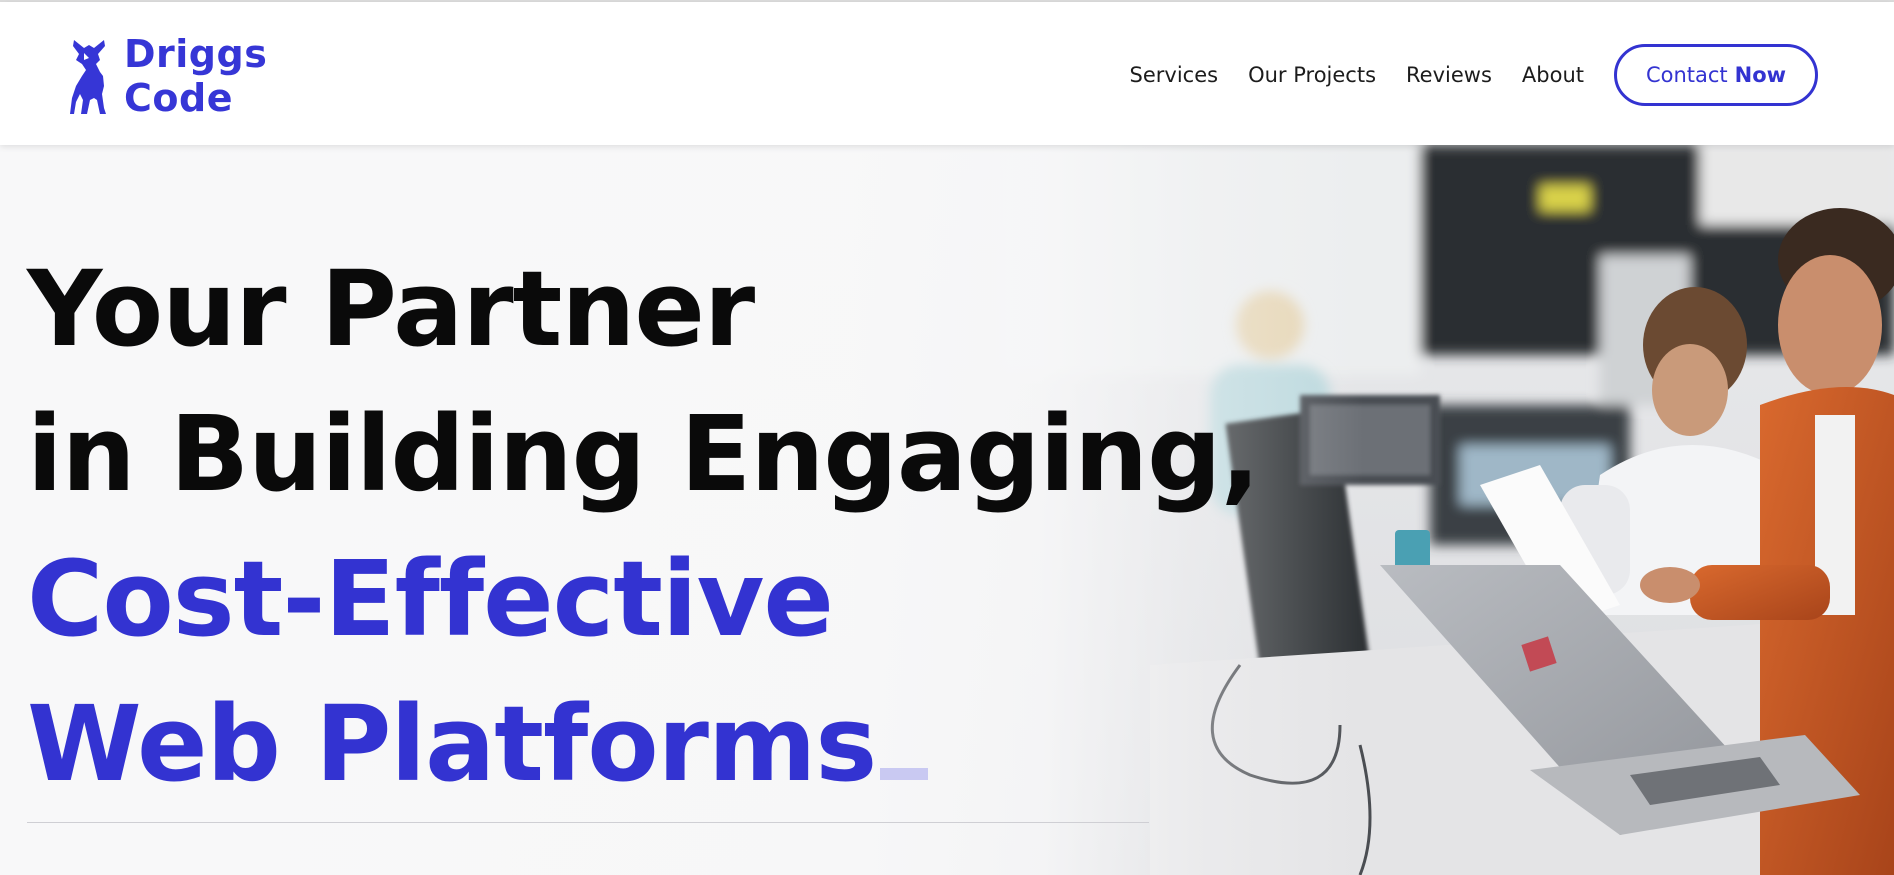 This screenshot has height=875, width=1894. I want to click on typing-cursor, so click(904, 774).